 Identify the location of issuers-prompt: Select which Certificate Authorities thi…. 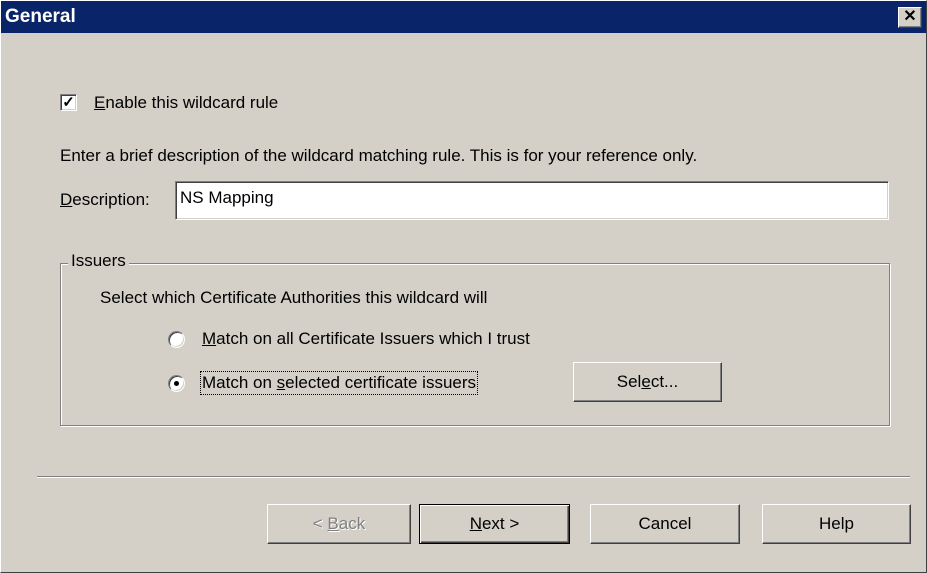
(294, 297).